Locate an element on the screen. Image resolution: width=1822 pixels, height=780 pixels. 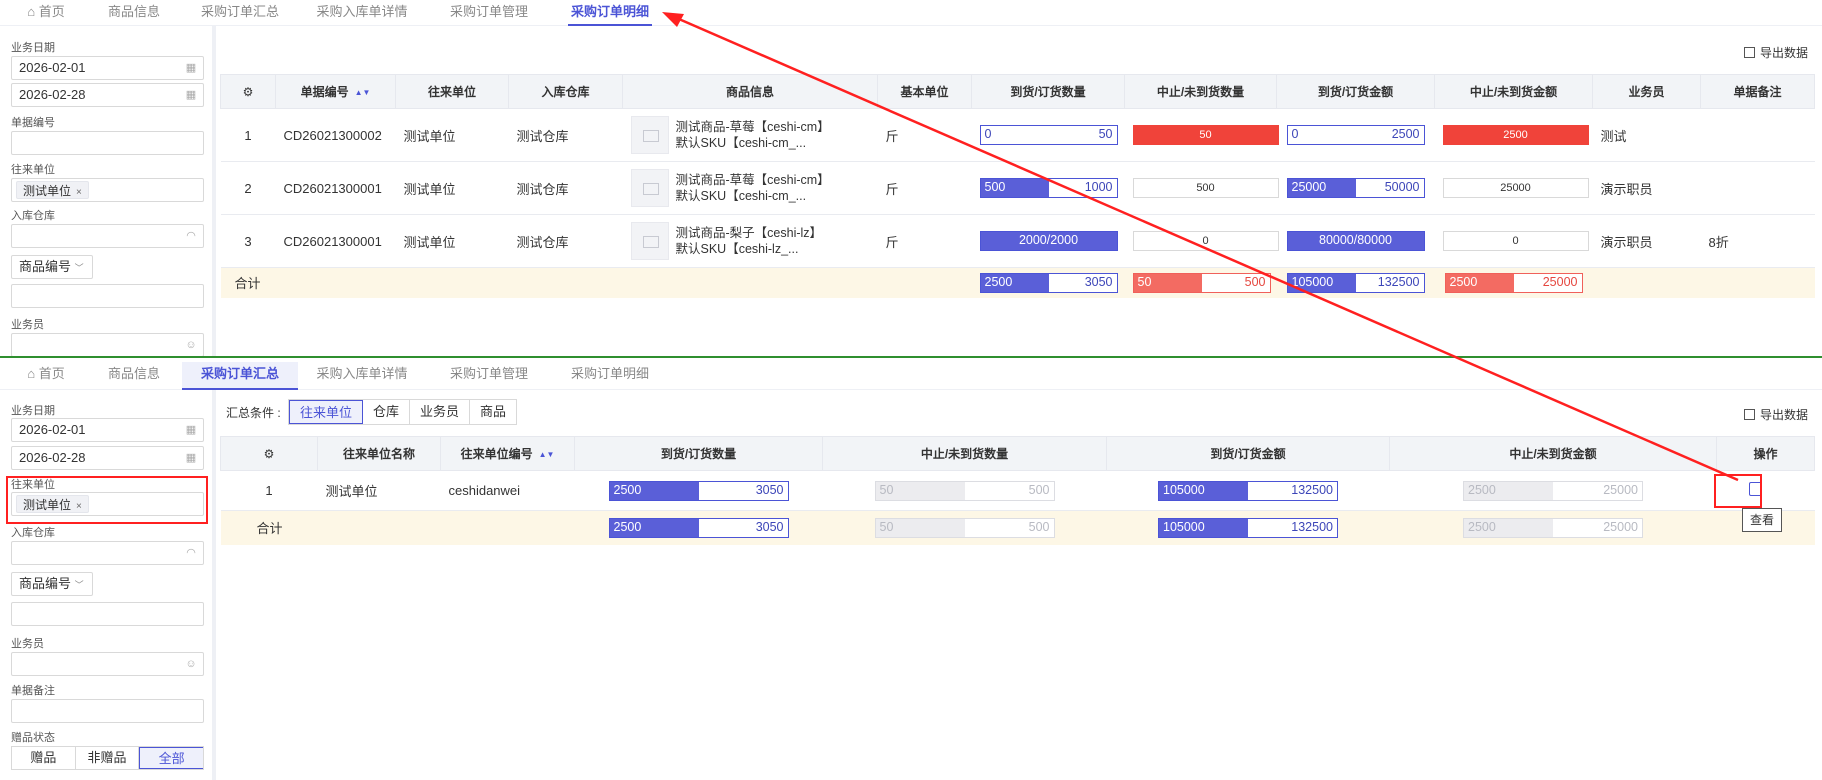
salesman-label: 业务员 is located at coordinates (27, 644).